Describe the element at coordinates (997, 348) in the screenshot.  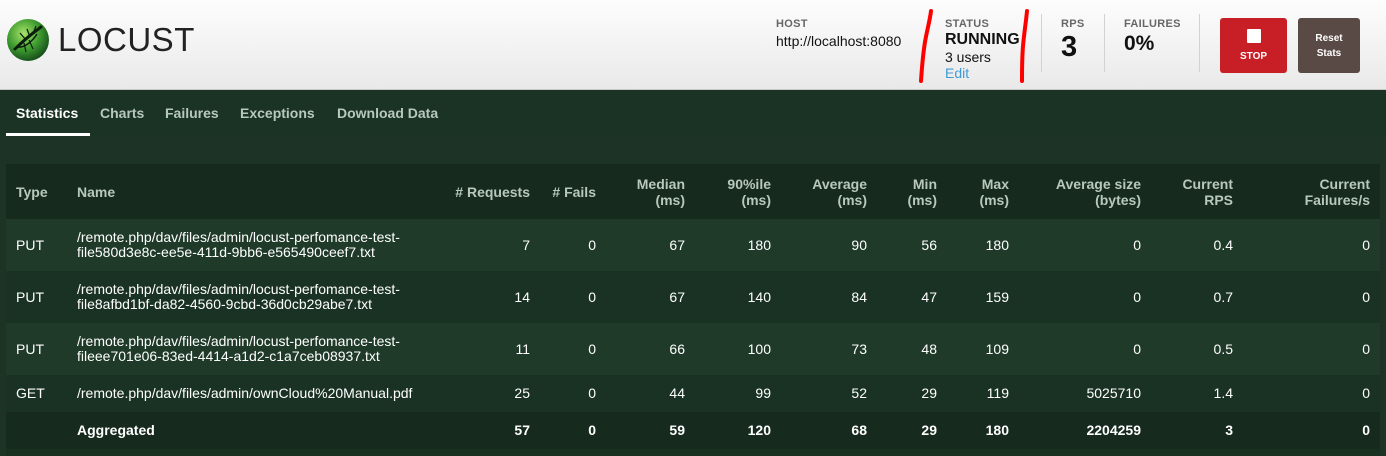
I see `cell-max: 109` at that location.